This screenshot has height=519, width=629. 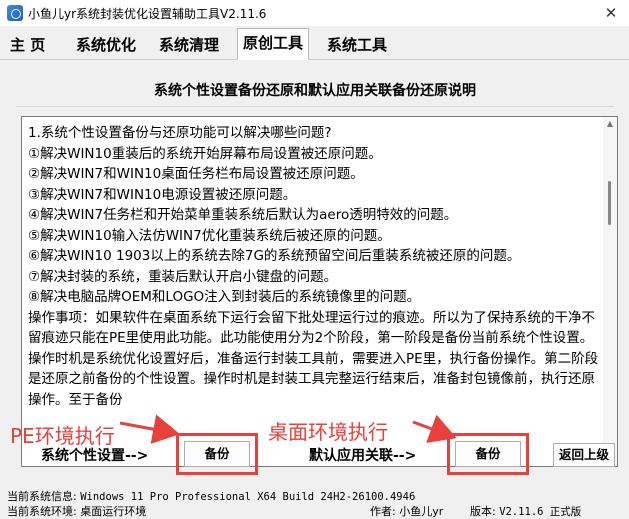 I want to click on status-env: 当前系统环境: 桌面运行环境, so click(x=76, y=511).